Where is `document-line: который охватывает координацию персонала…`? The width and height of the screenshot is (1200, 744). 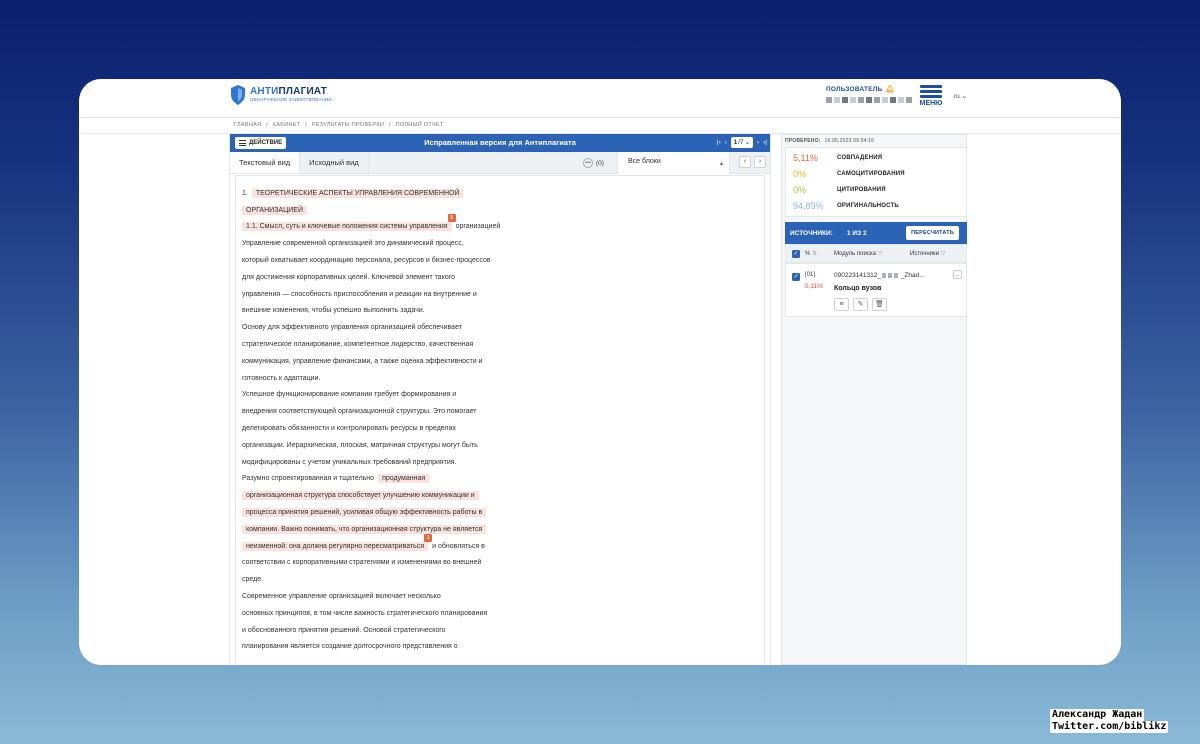
document-line: который охватывает координацию персонала… is located at coordinates (371, 260).